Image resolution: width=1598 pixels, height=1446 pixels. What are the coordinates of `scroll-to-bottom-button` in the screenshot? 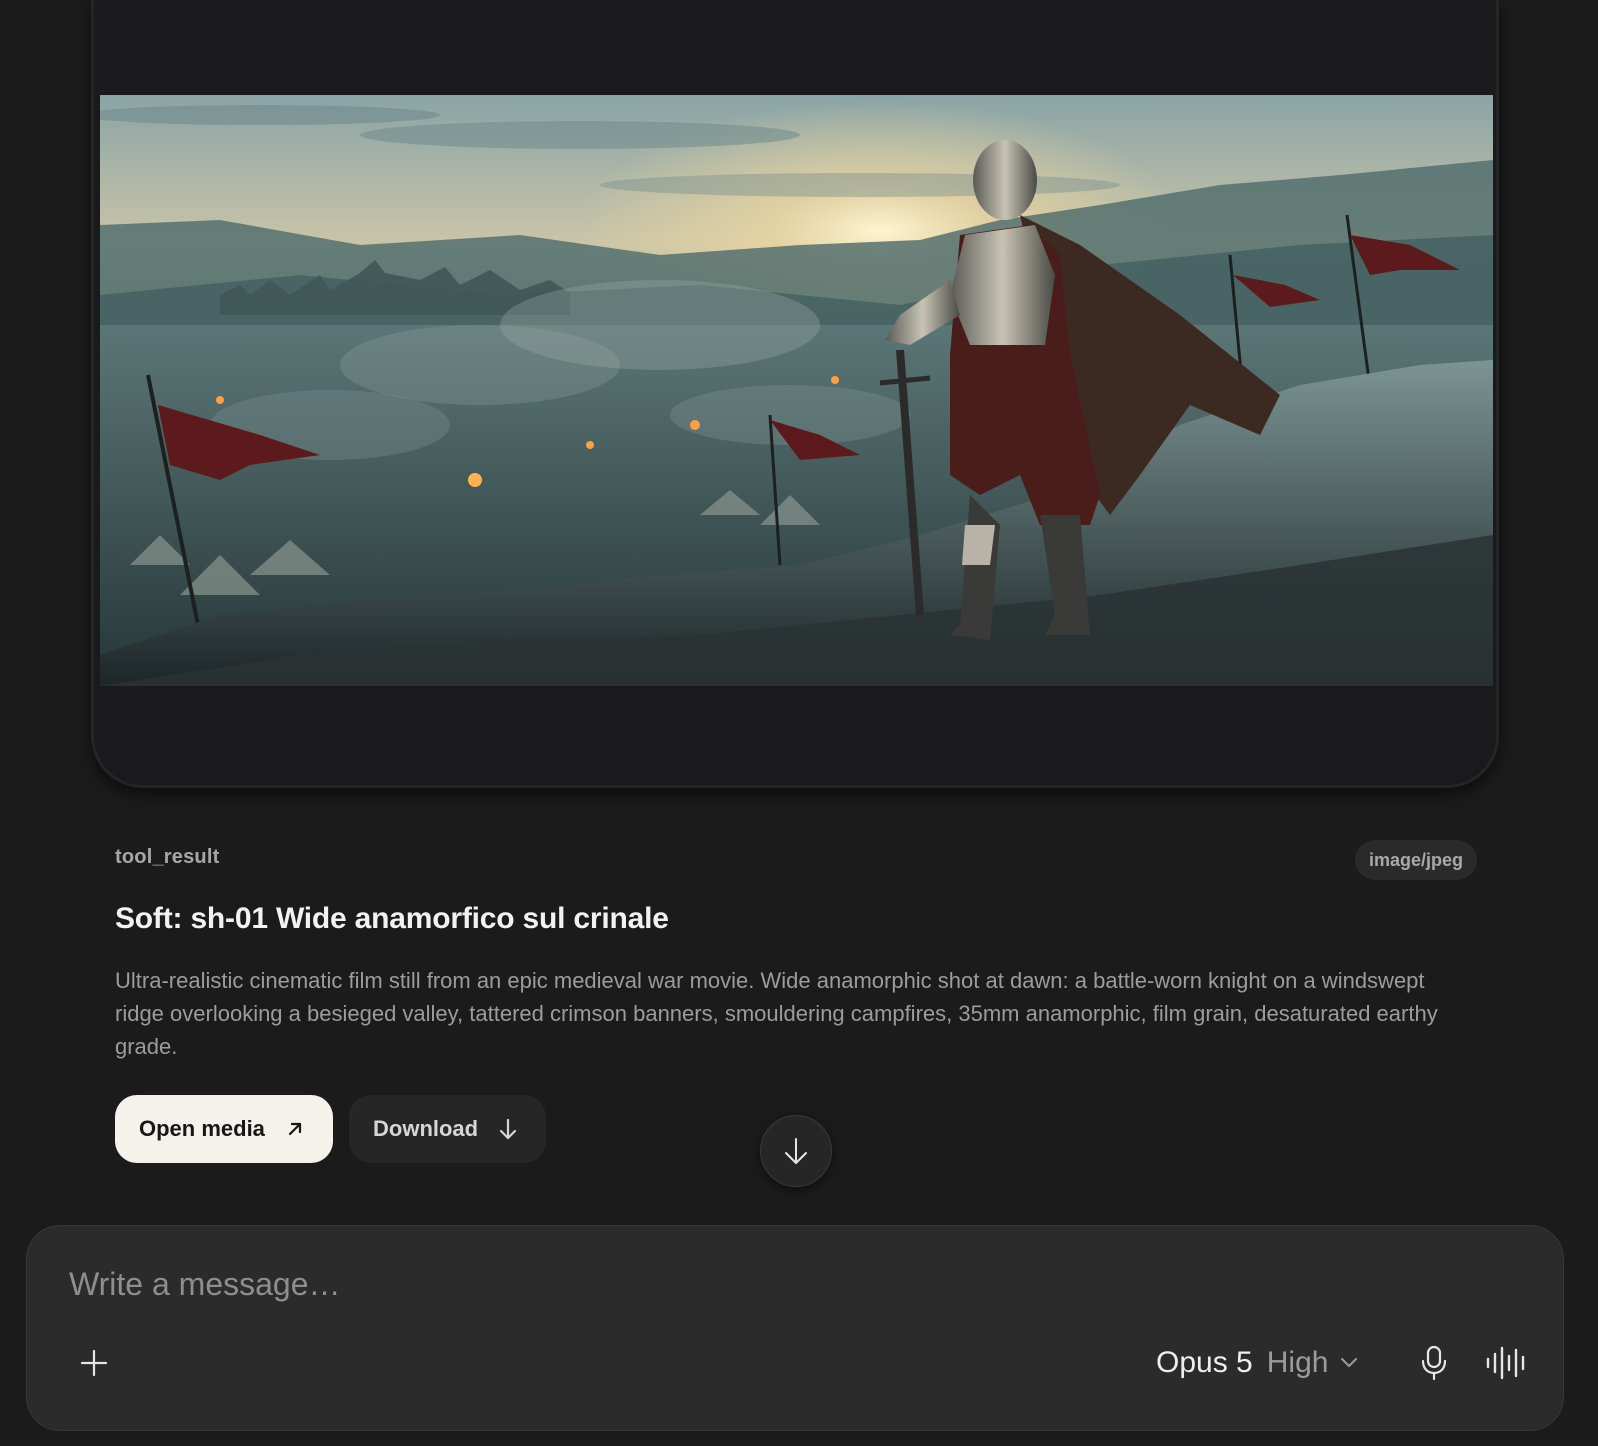 It's located at (796, 1151).